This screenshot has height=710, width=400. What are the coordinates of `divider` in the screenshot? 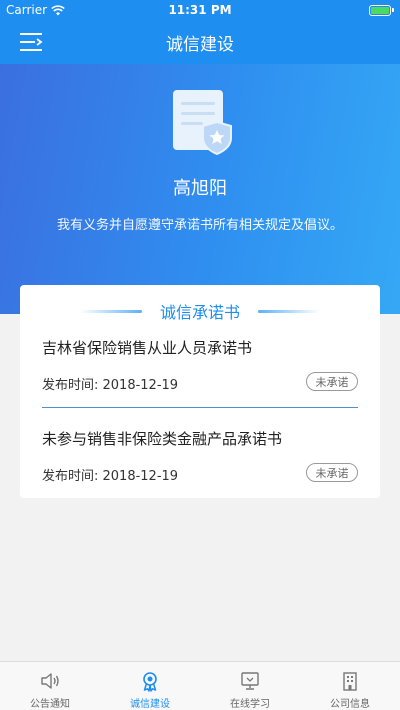 It's located at (200, 407).